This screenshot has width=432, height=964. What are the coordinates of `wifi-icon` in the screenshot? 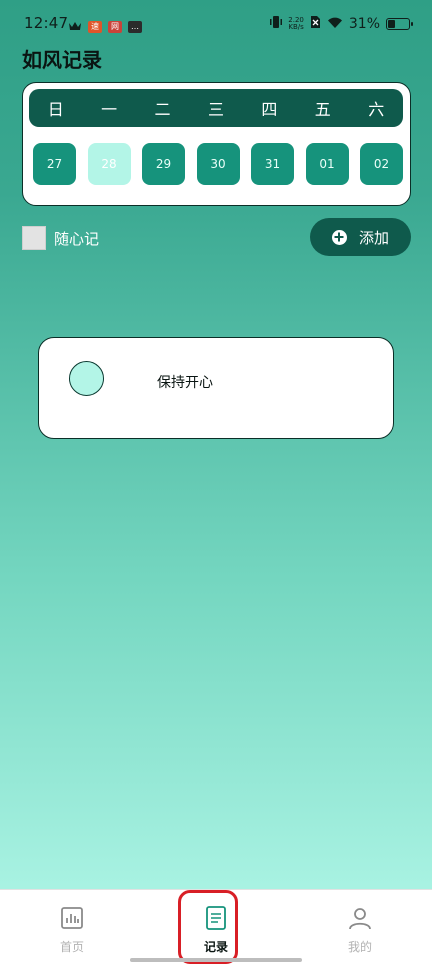 It's located at (335, 23).